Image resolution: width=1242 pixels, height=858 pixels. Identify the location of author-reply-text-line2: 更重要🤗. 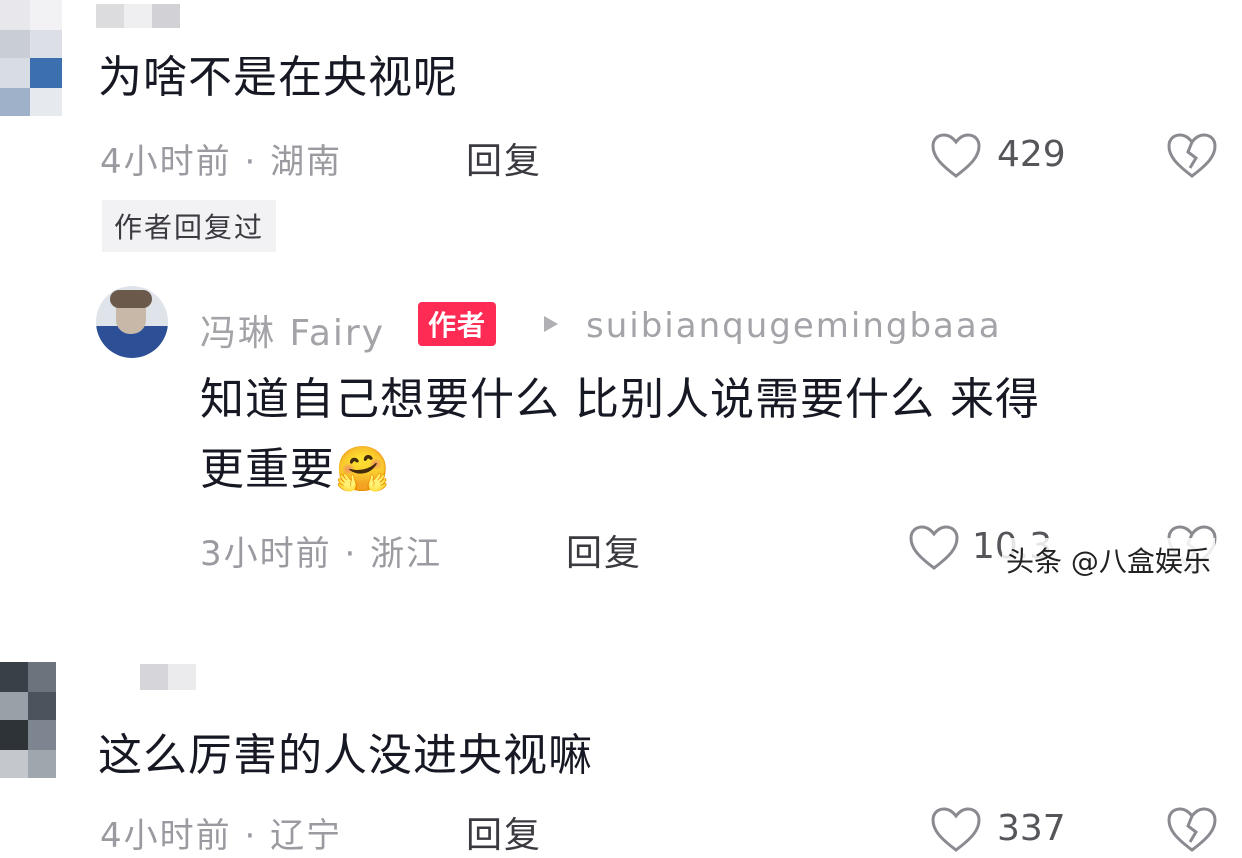
(295, 470).